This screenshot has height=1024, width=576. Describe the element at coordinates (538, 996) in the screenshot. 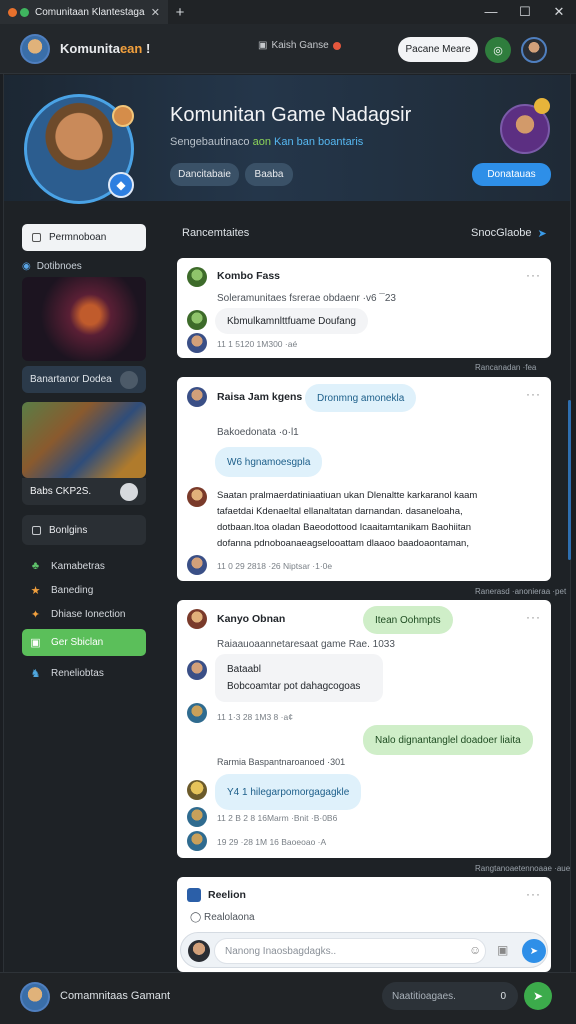

I see `footer-send-icon: ➤` at that location.